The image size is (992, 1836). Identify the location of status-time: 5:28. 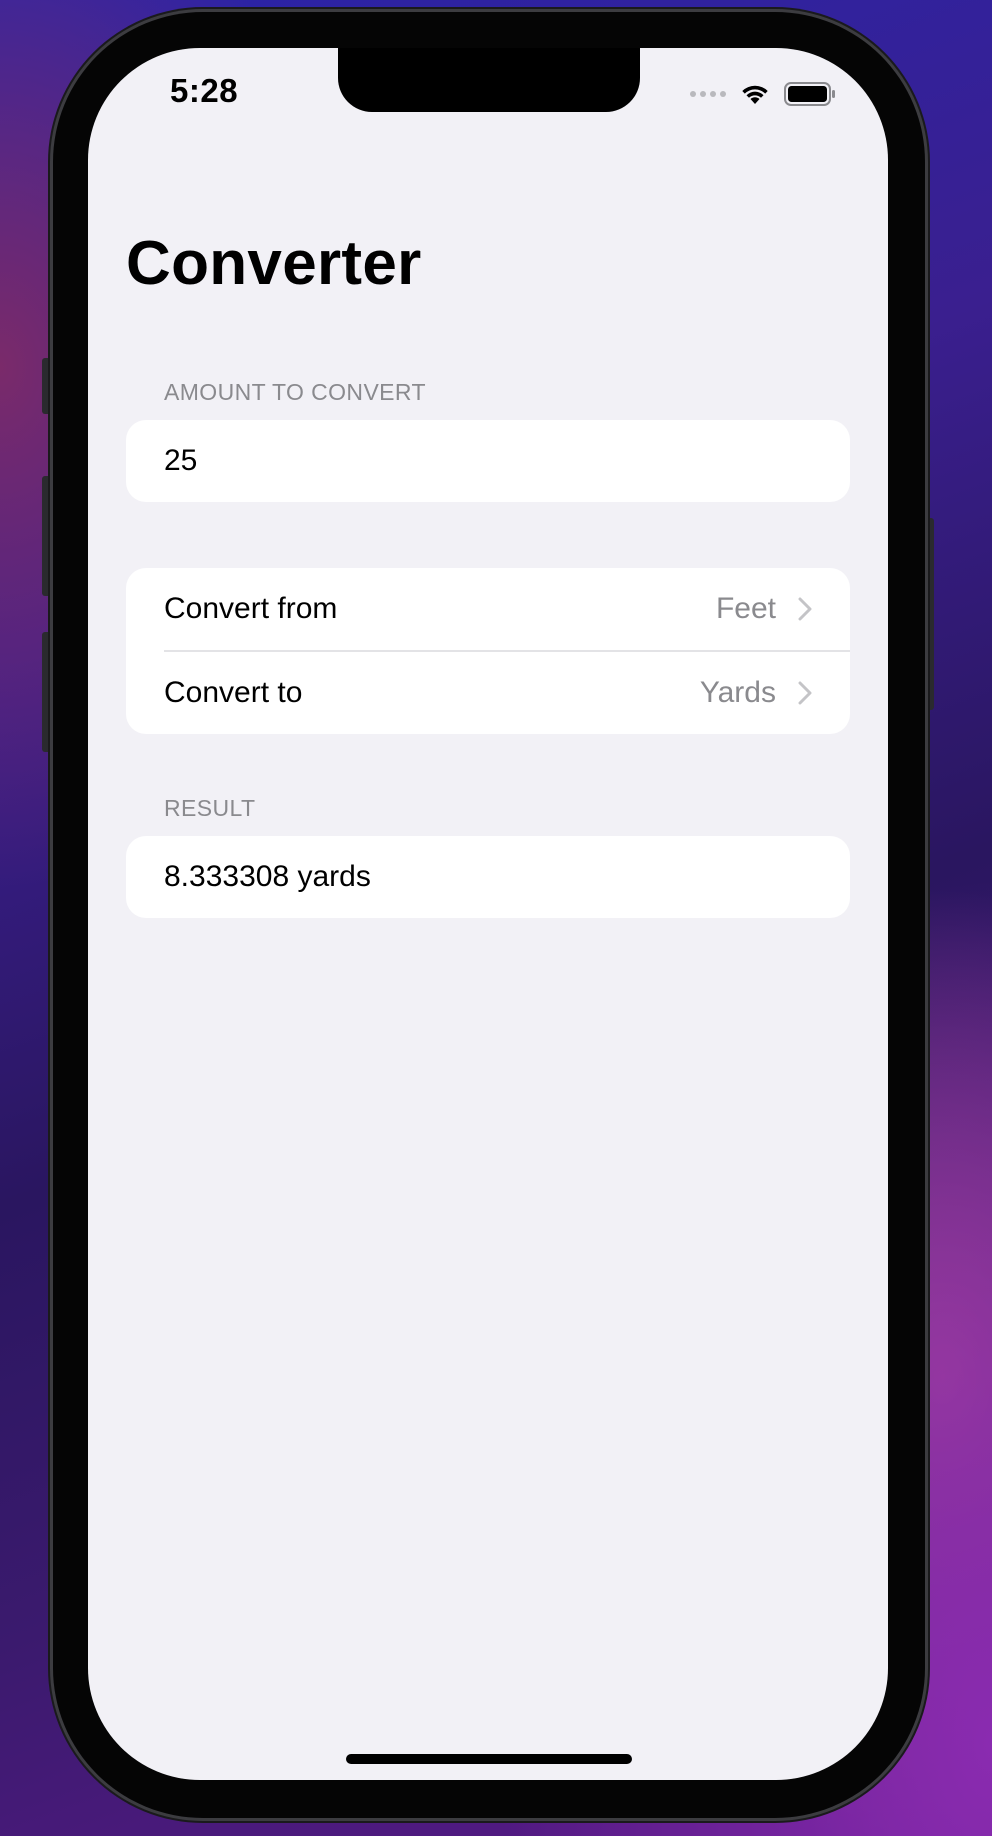
(204, 90).